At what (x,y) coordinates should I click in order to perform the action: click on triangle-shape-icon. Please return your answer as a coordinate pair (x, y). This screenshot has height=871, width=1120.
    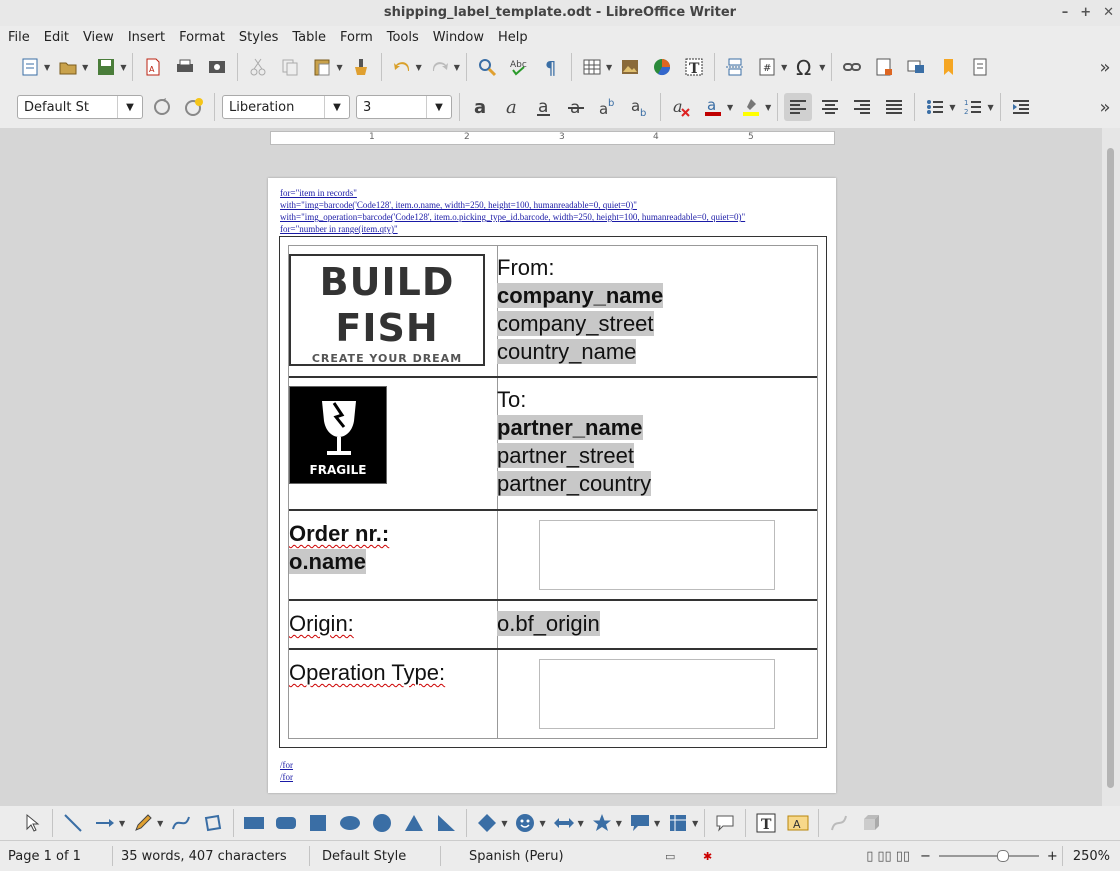
    Looking at the image, I should click on (414, 823).